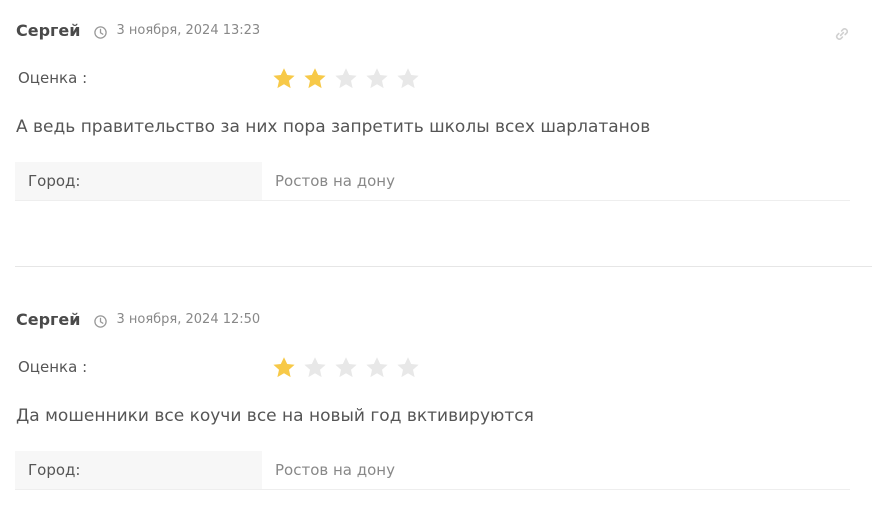 This screenshot has height=529, width=872. I want to click on review-divider, so click(443, 266).